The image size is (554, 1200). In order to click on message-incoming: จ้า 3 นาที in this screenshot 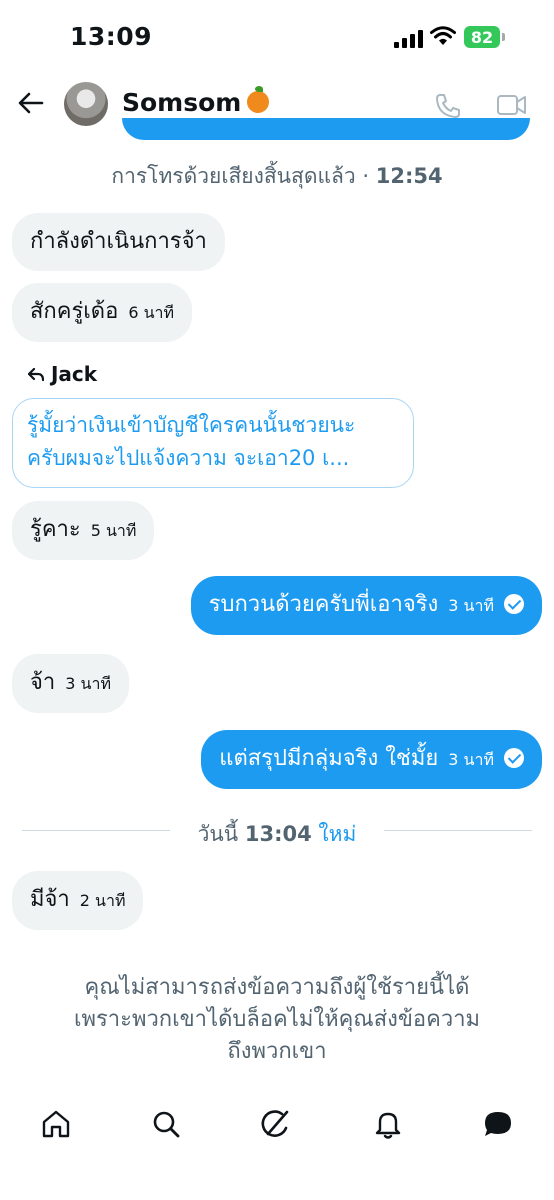, I will do `click(70, 683)`.